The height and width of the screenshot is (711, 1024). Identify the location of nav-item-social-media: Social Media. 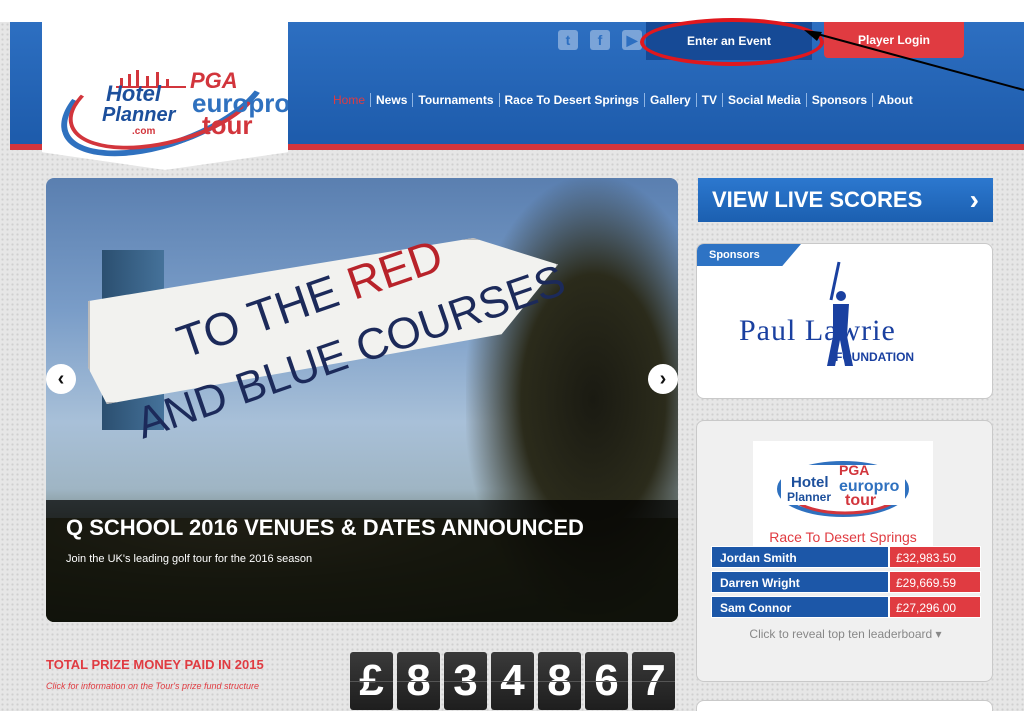
(764, 100).